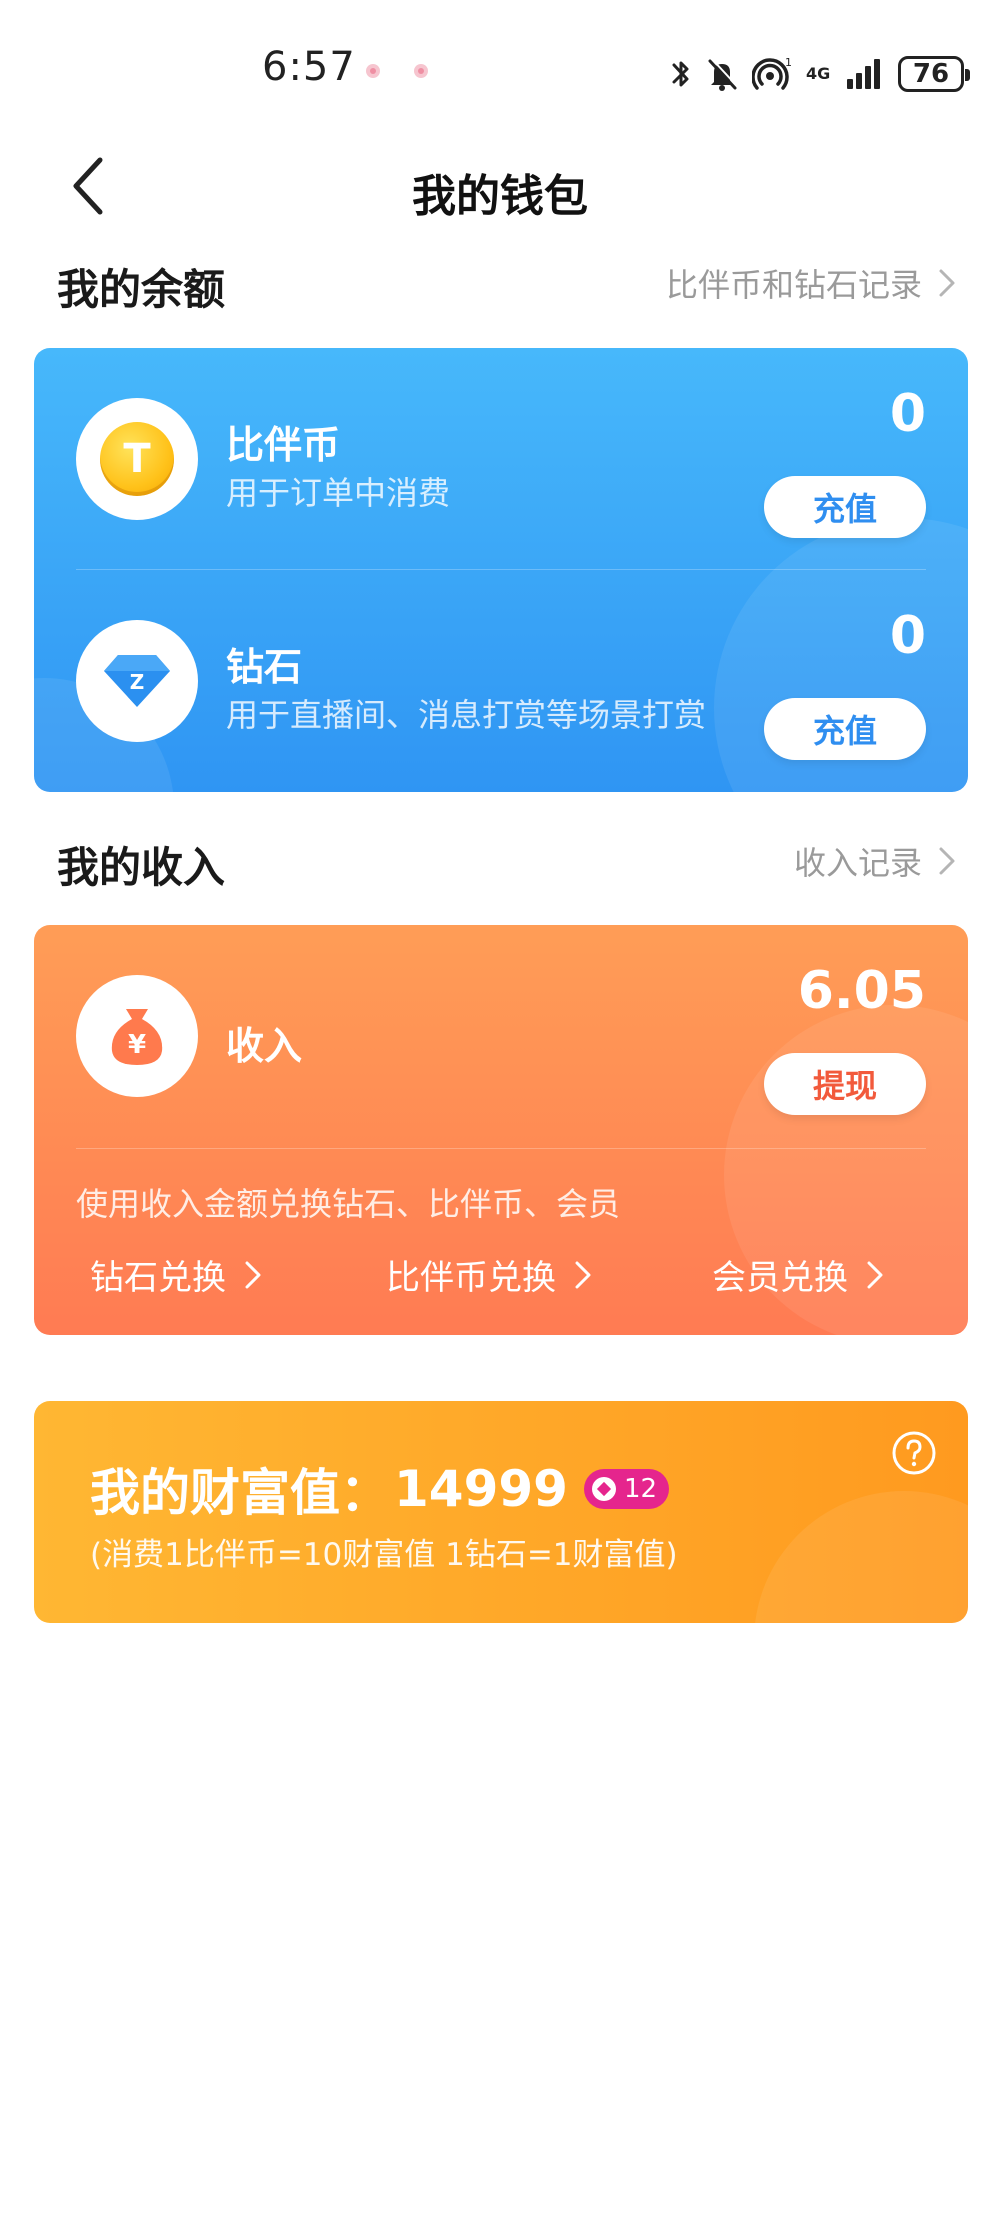  I want to click on wealth-label: 我的财富值：, so click(240, 1493).